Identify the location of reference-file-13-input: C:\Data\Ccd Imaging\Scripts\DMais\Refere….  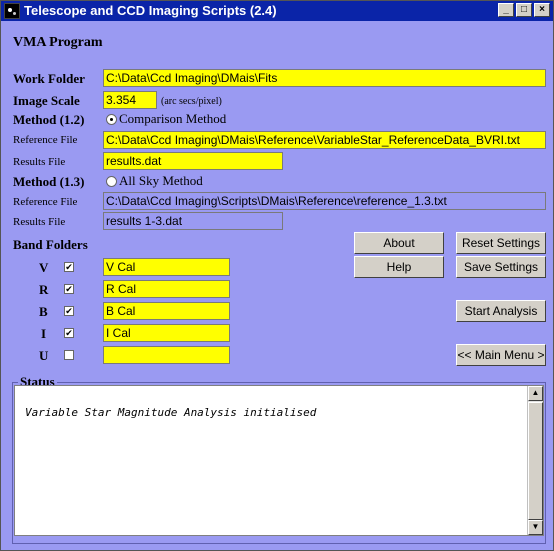
(324, 201).